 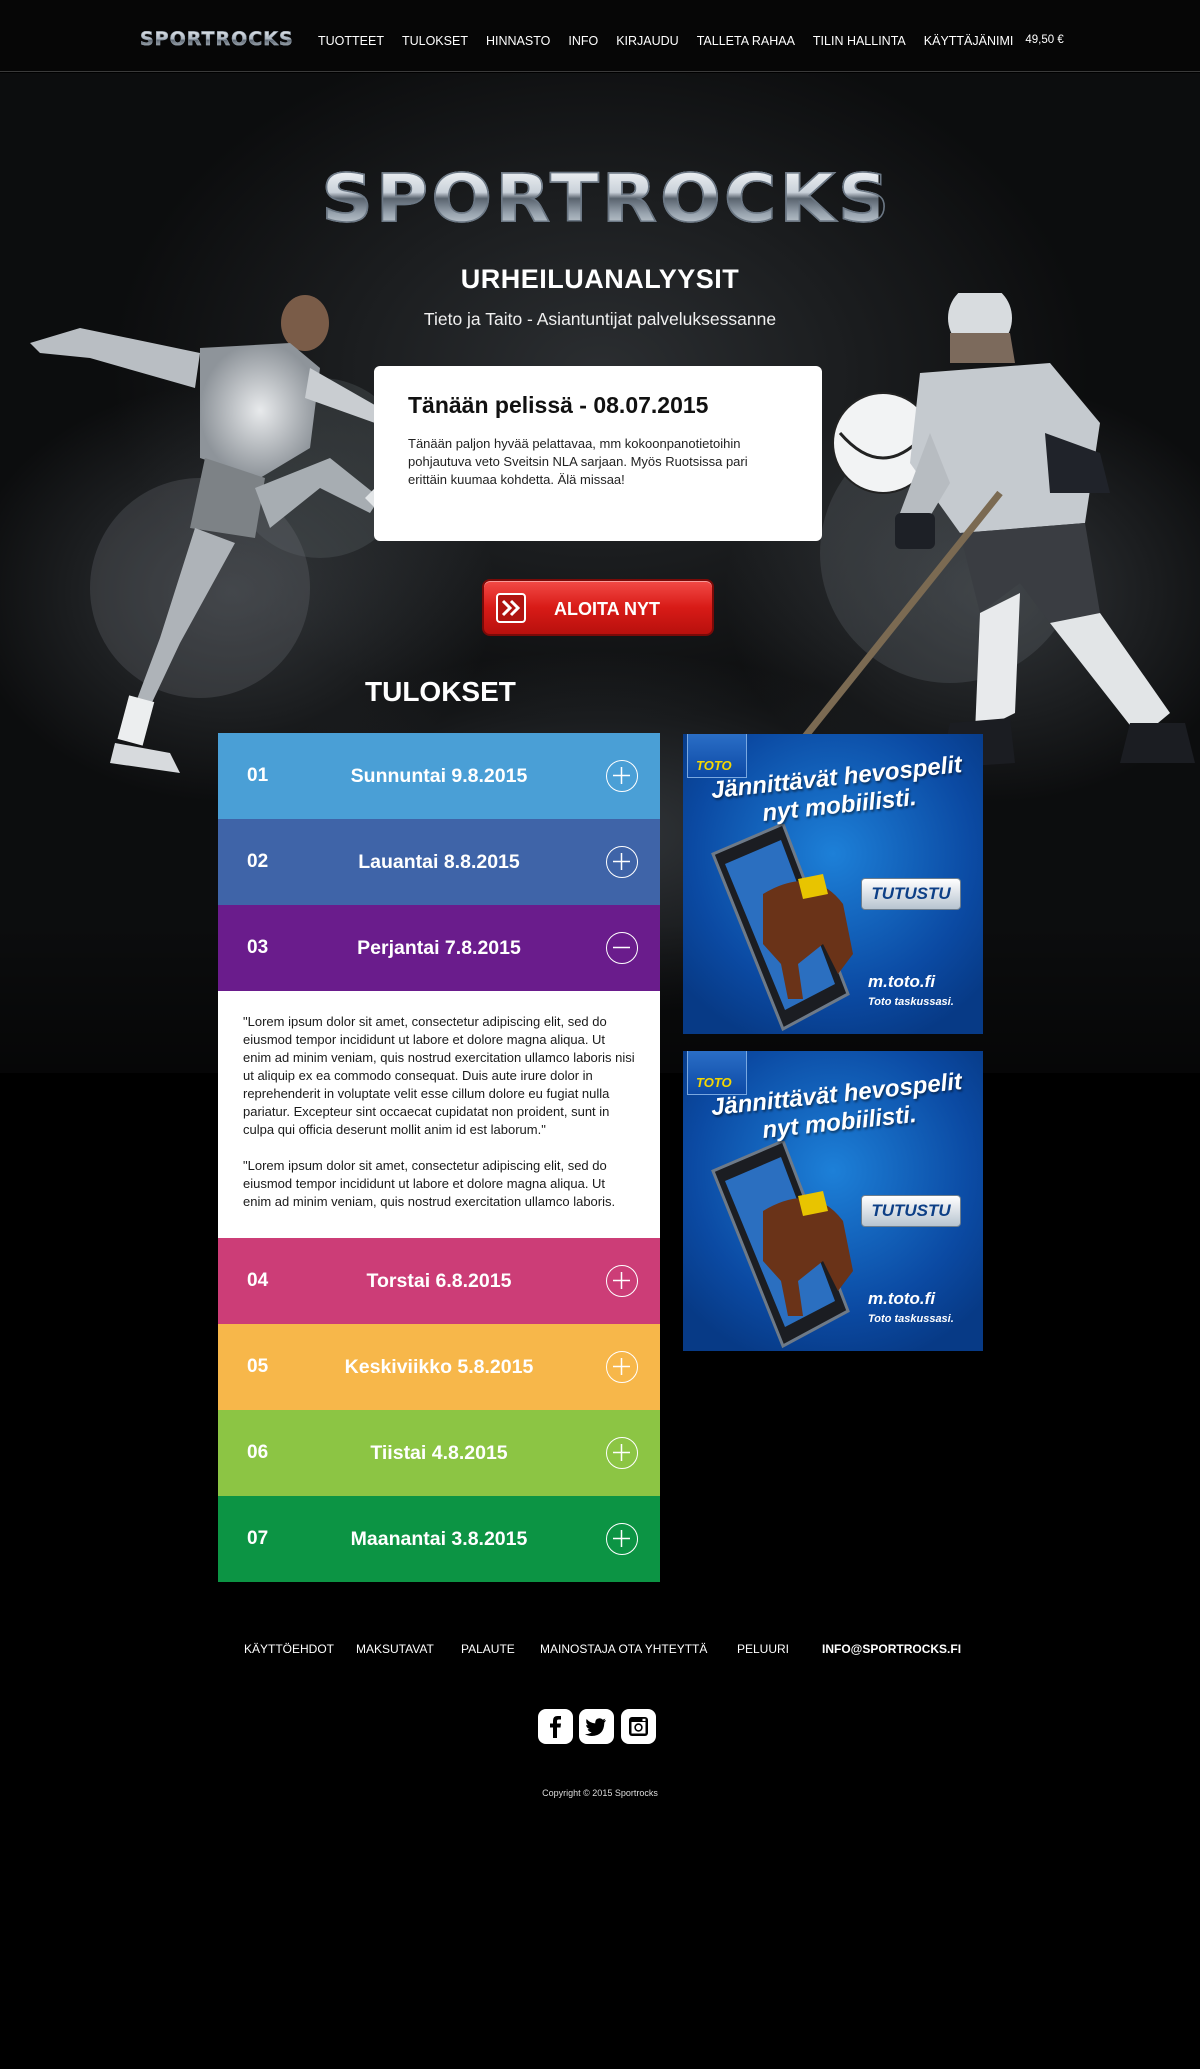 What do you see at coordinates (511, 608) in the screenshot?
I see `double-chevron-right-icon` at bounding box center [511, 608].